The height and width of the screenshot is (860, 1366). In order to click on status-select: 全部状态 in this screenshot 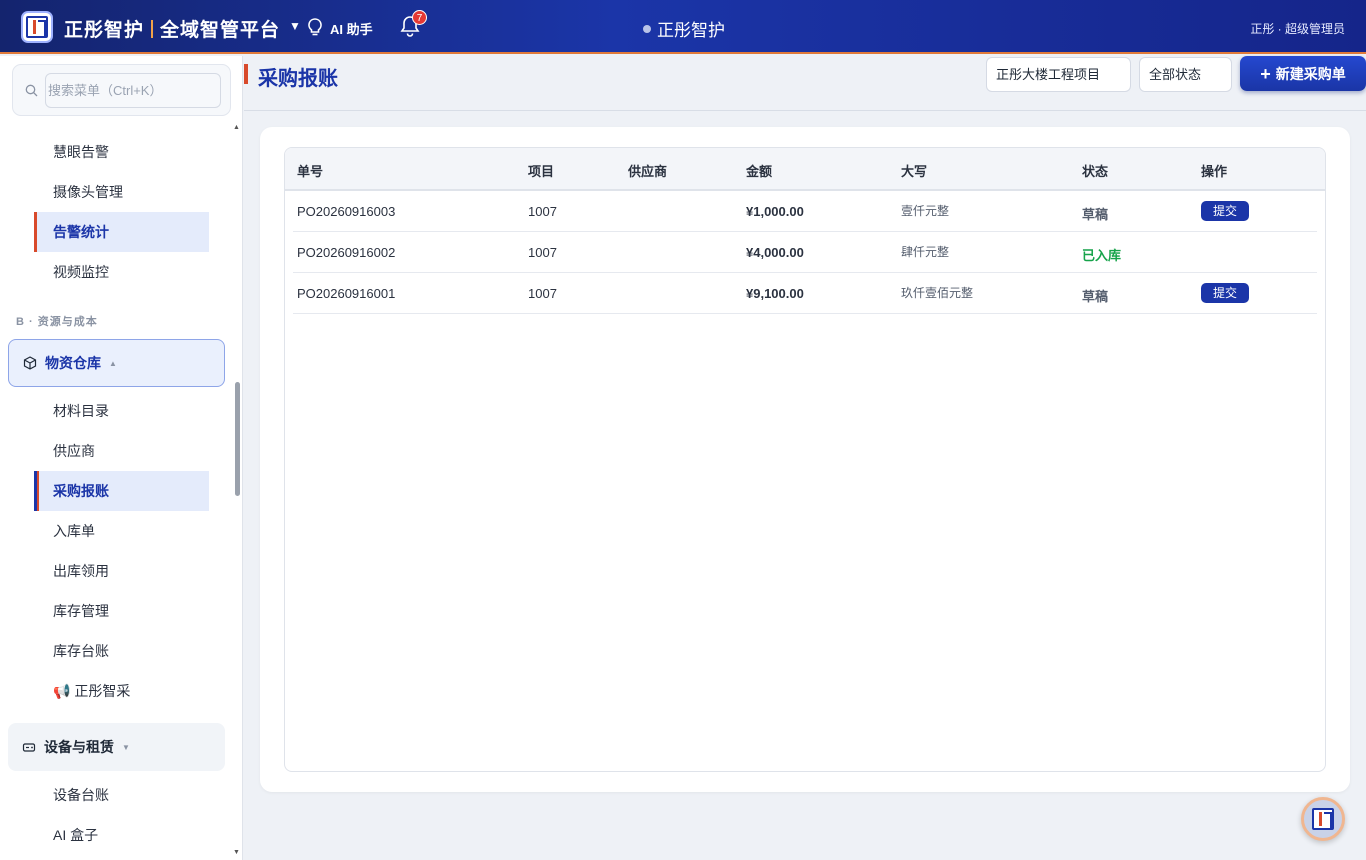, I will do `click(1185, 74)`.